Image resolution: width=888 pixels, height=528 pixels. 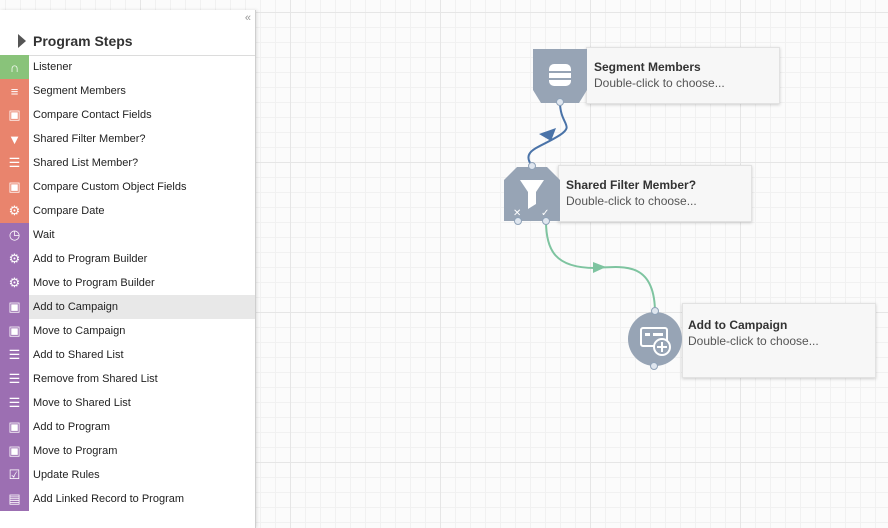 What do you see at coordinates (631, 185) in the screenshot?
I see `shared-filter-title: Shared Filter Member?` at bounding box center [631, 185].